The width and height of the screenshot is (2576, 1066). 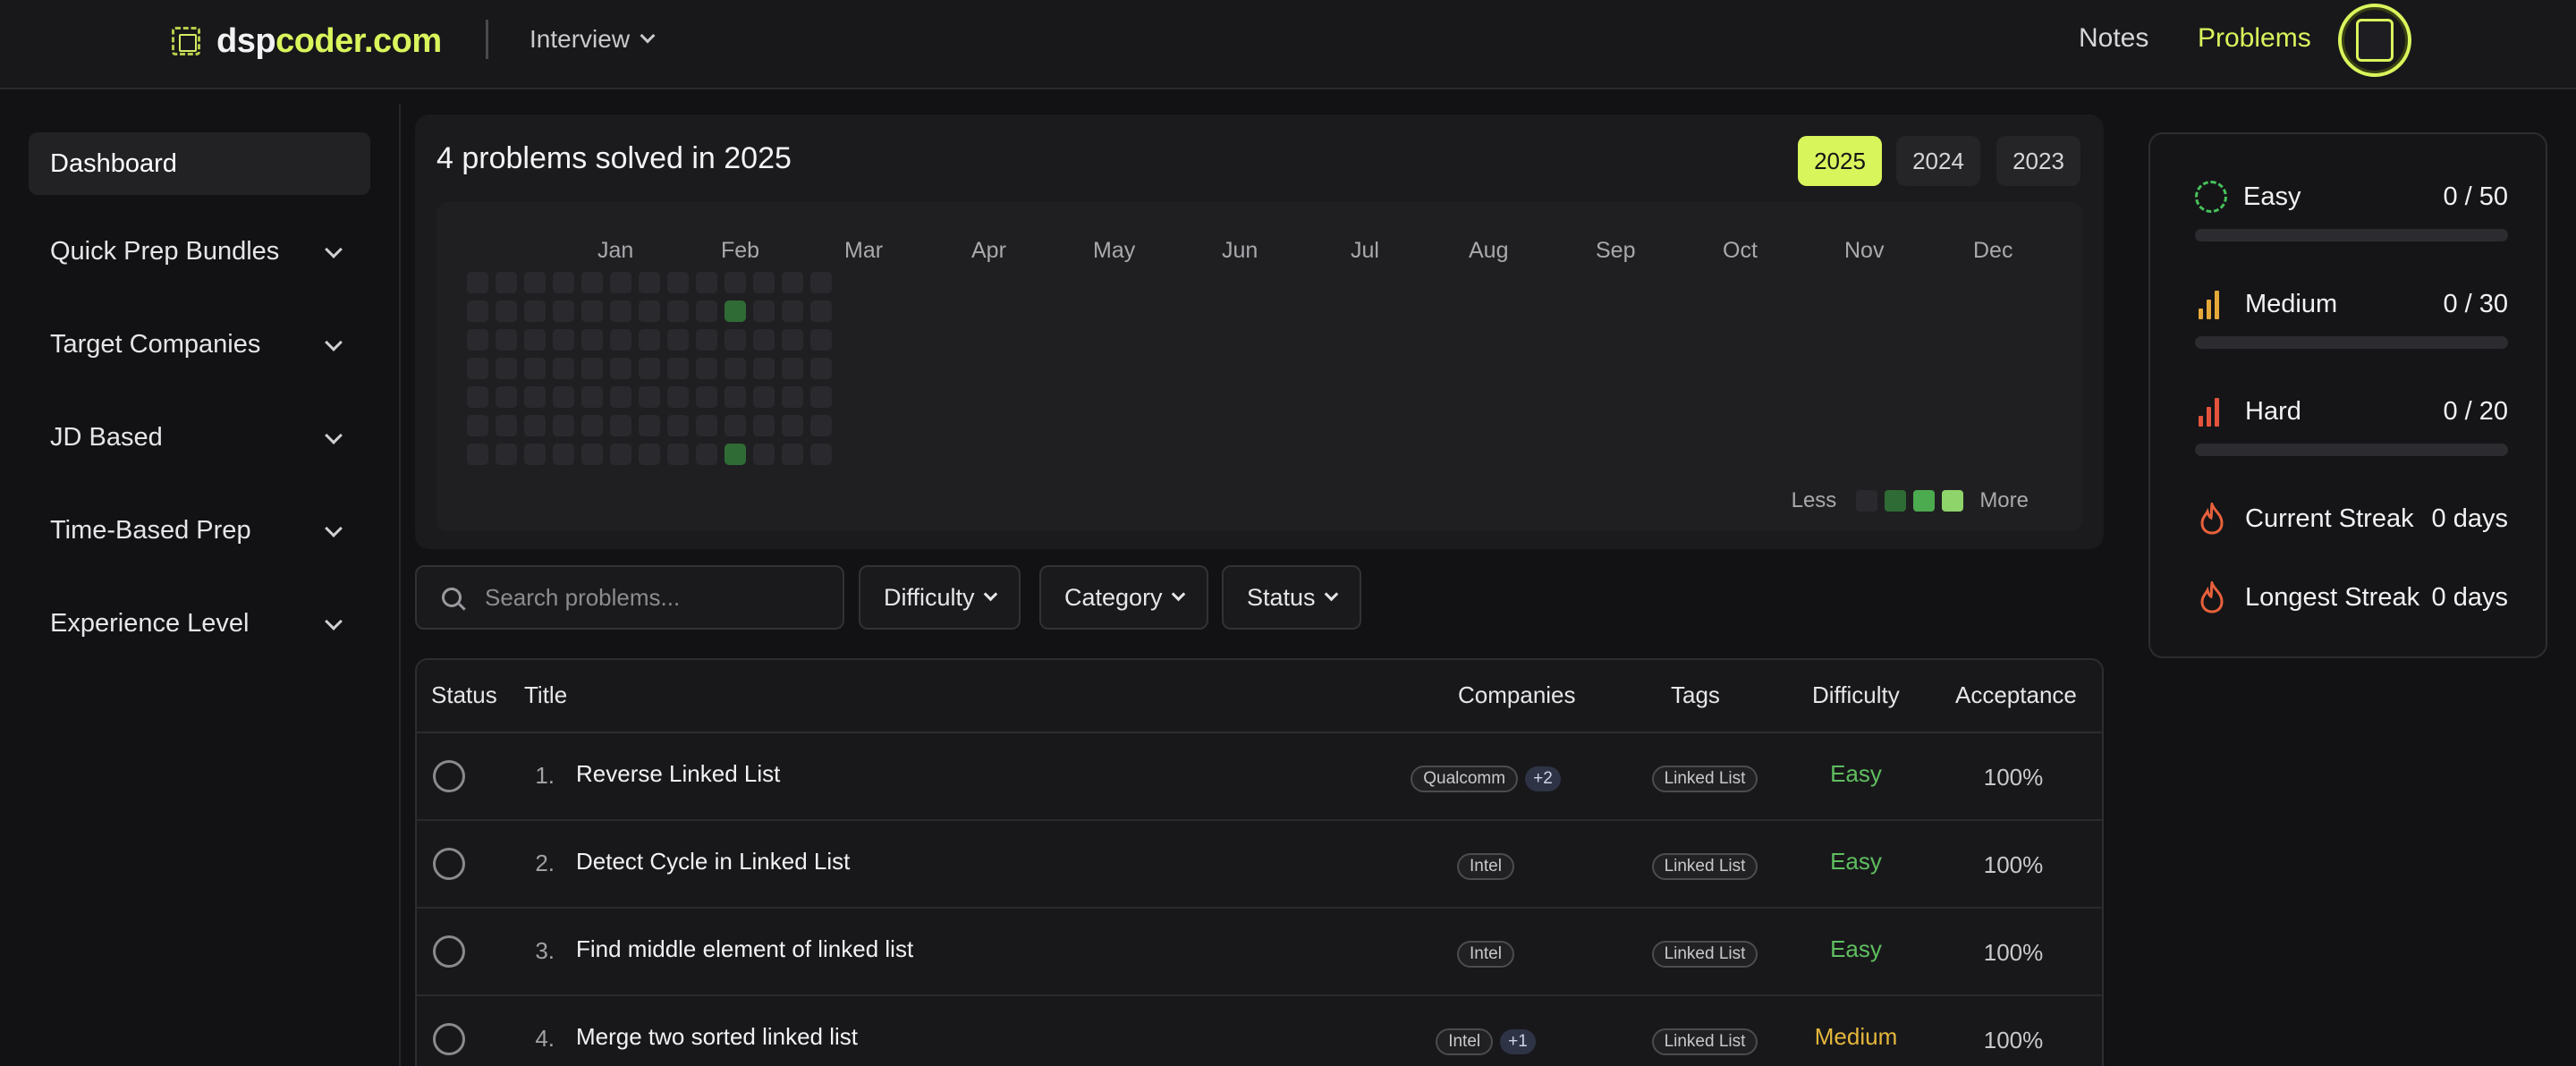 What do you see at coordinates (1291, 597) in the screenshot?
I see `status-filter: Status` at bounding box center [1291, 597].